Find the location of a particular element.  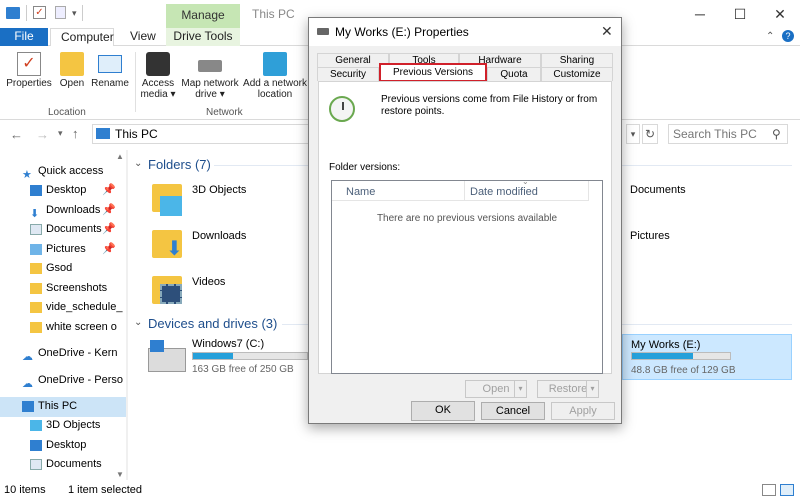

maximize-button: ☐ is located at coordinates (740, 14).